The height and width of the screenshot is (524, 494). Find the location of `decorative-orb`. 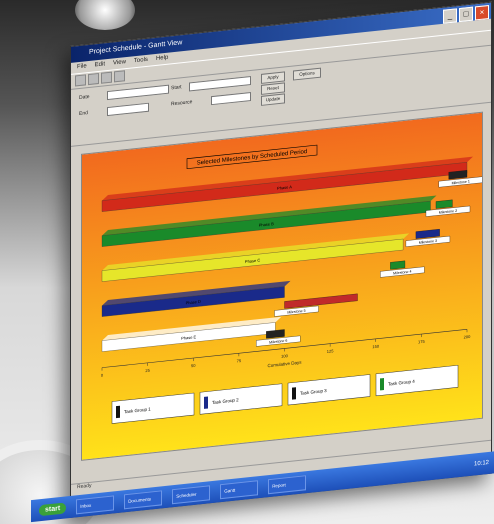

decorative-orb is located at coordinates (105, 15).